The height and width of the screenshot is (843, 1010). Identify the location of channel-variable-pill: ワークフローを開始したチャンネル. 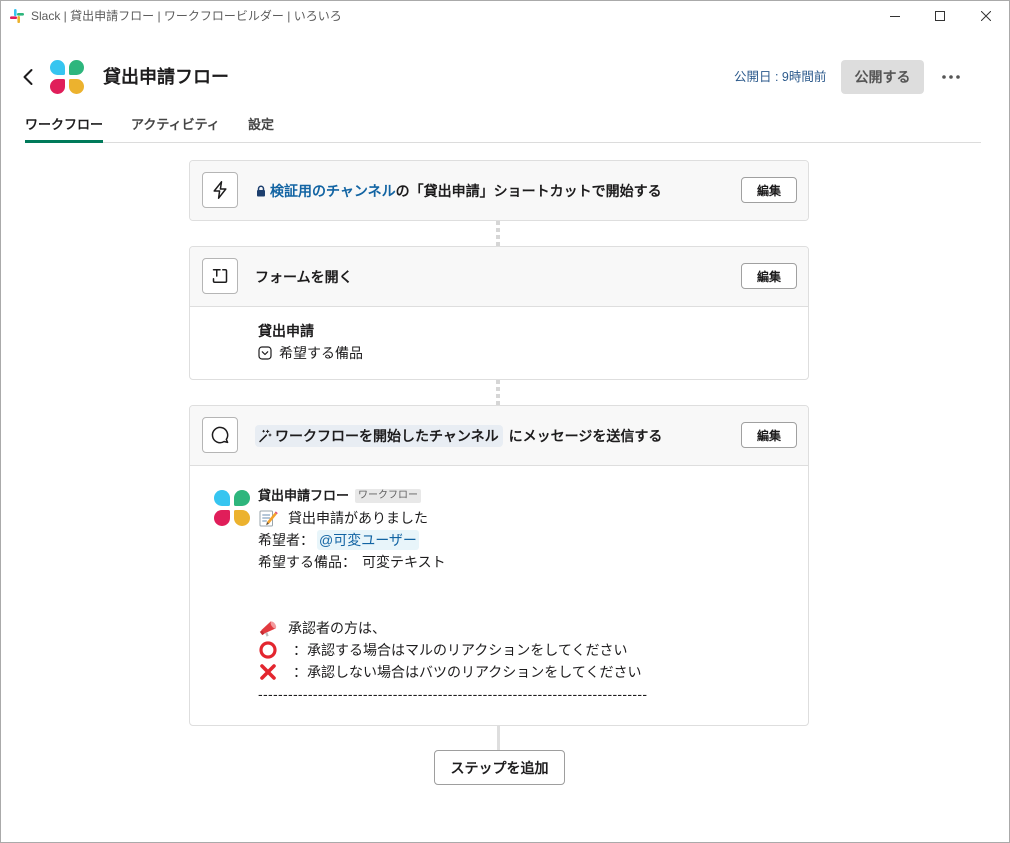
(379, 435).